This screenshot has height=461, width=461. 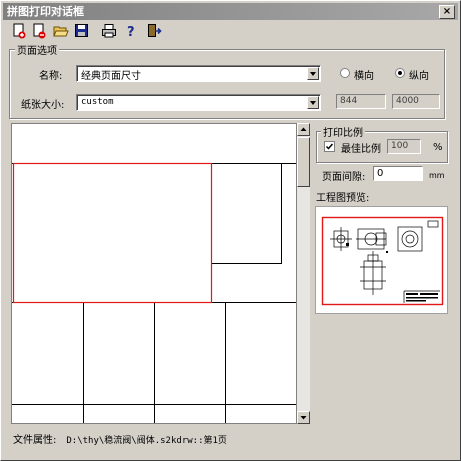 What do you see at coordinates (343, 198) in the screenshot?
I see `drawing-preview-label: 工程图预览:` at bounding box center [343, 198].